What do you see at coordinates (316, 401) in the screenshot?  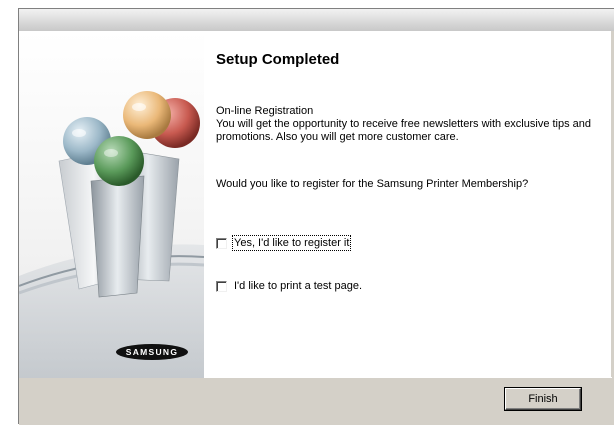 I see `button-bar: Finish` at bounding box center [316, 401].